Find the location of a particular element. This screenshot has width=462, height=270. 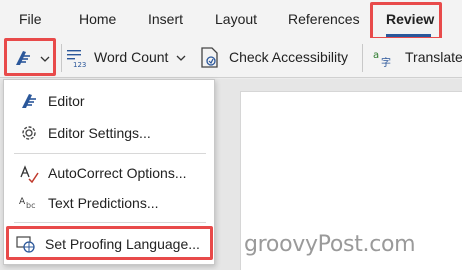

menu-item-editor: Editor is located at coordinates (109, 101).